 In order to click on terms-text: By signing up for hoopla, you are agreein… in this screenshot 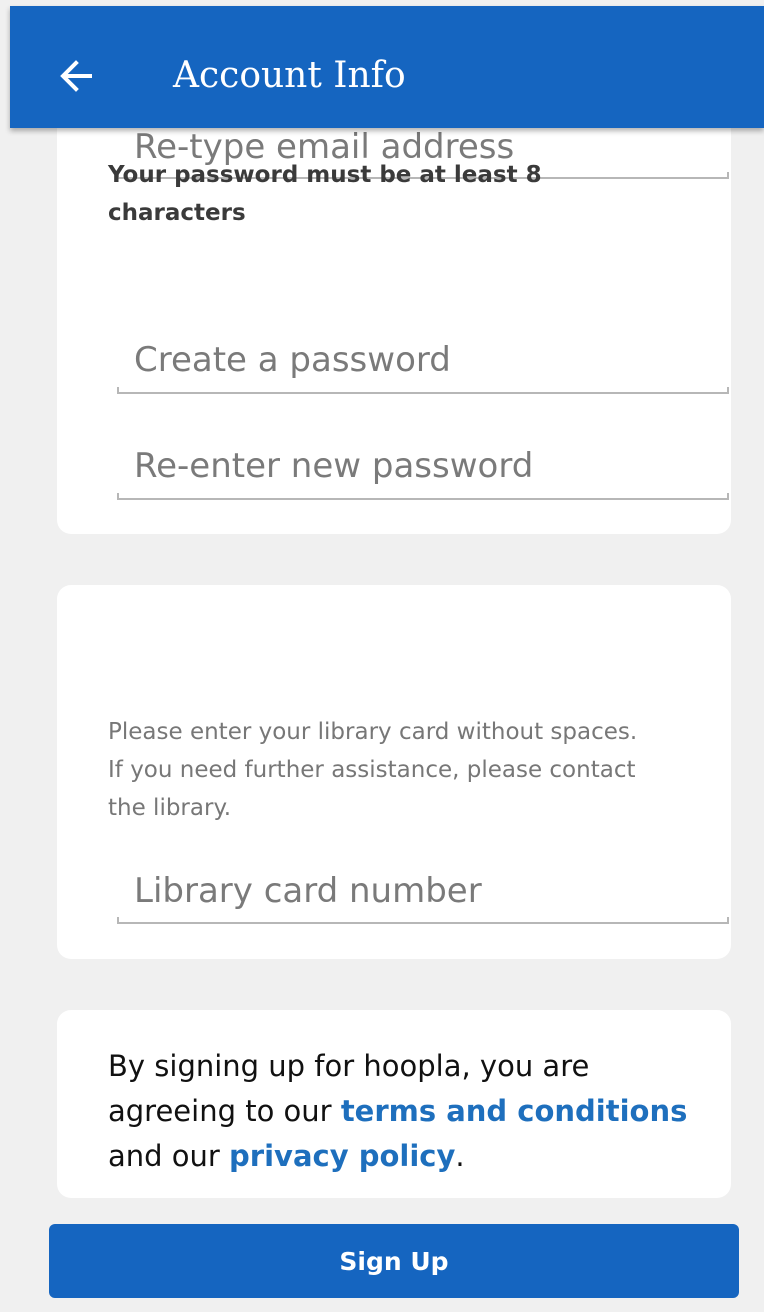, I will do `click(398, 1111)`.